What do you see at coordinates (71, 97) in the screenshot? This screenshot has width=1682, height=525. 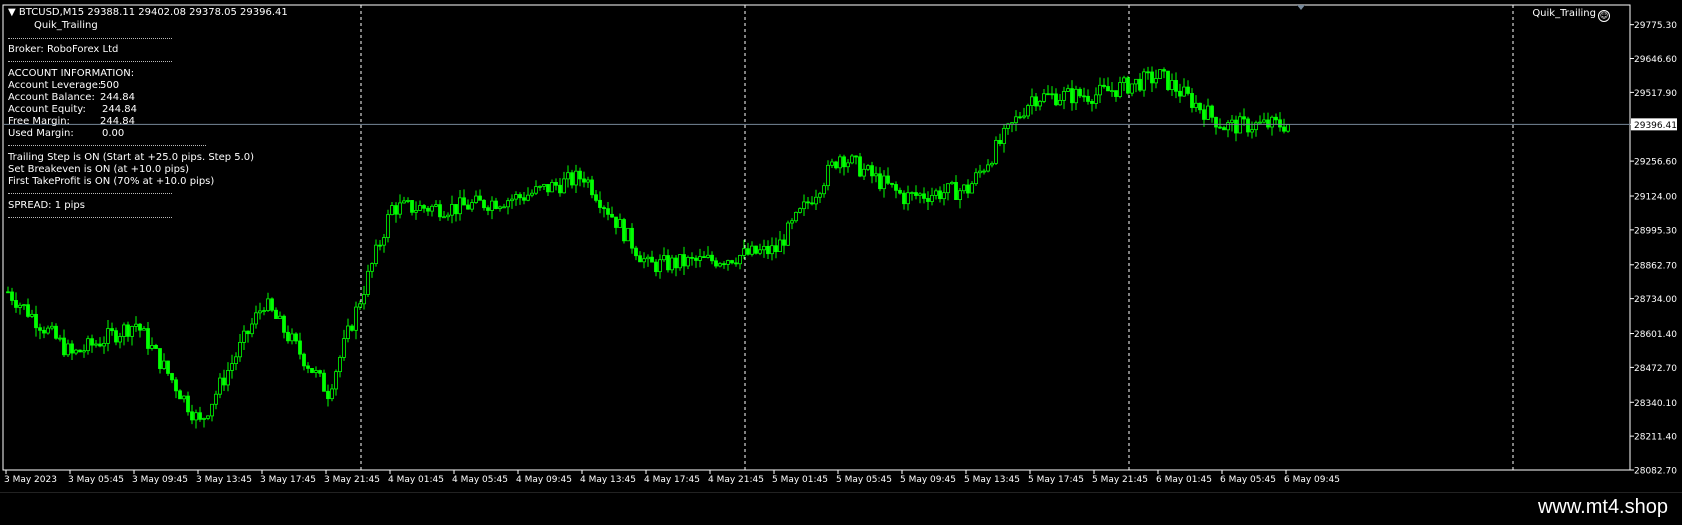 I see `account-row: Account Balance: 244.84` at bounding box center [71, 97].